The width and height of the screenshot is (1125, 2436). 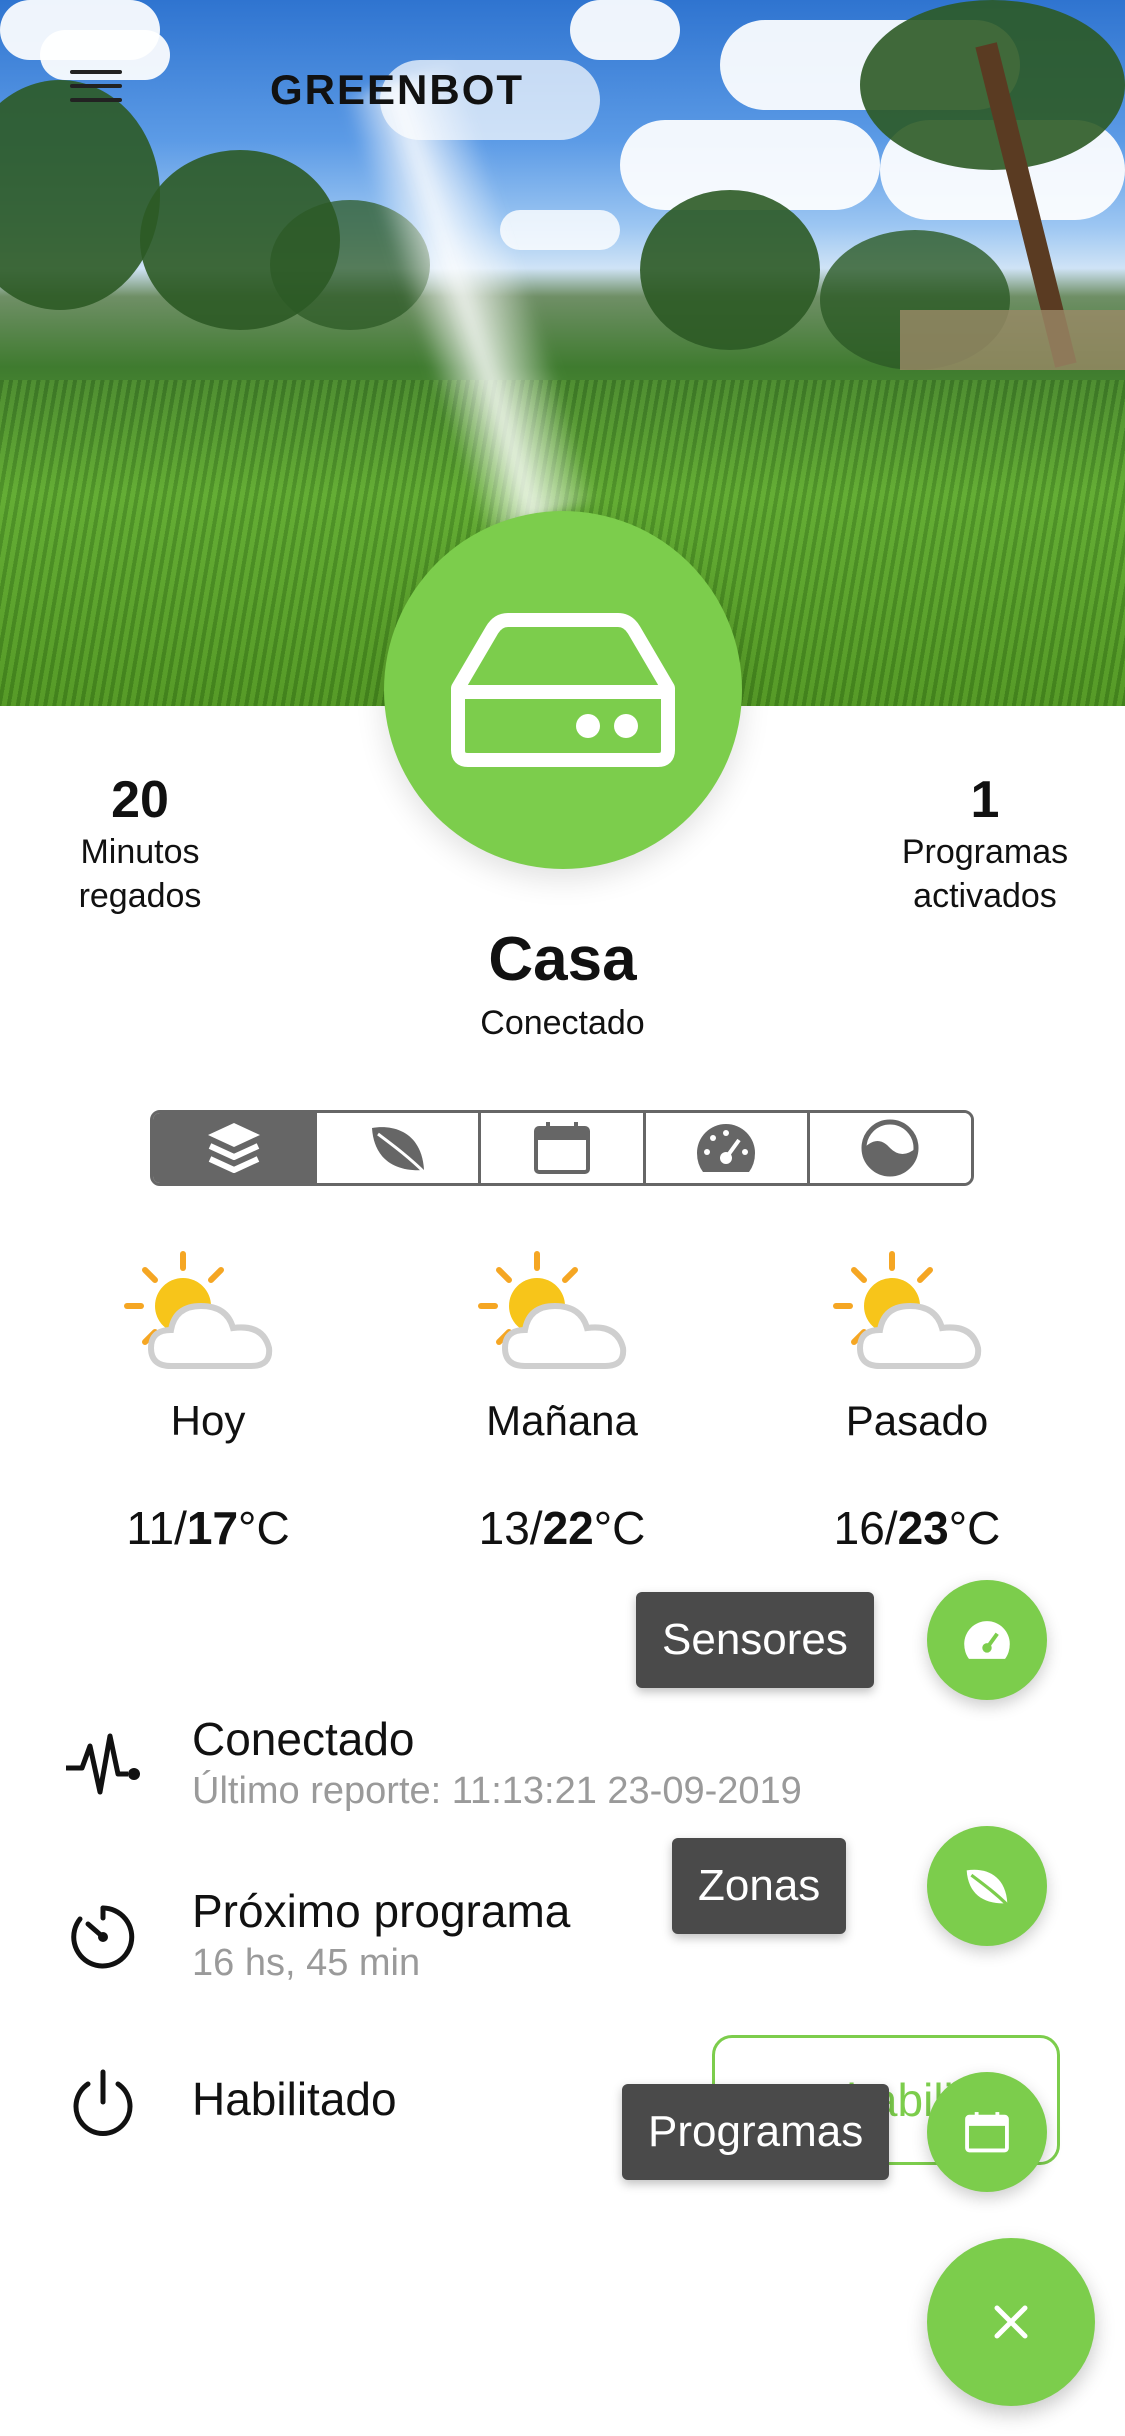 I want to click on last-report: Último reporte: 11:13:21 23-09-2019, so click(x=497, y=1791).